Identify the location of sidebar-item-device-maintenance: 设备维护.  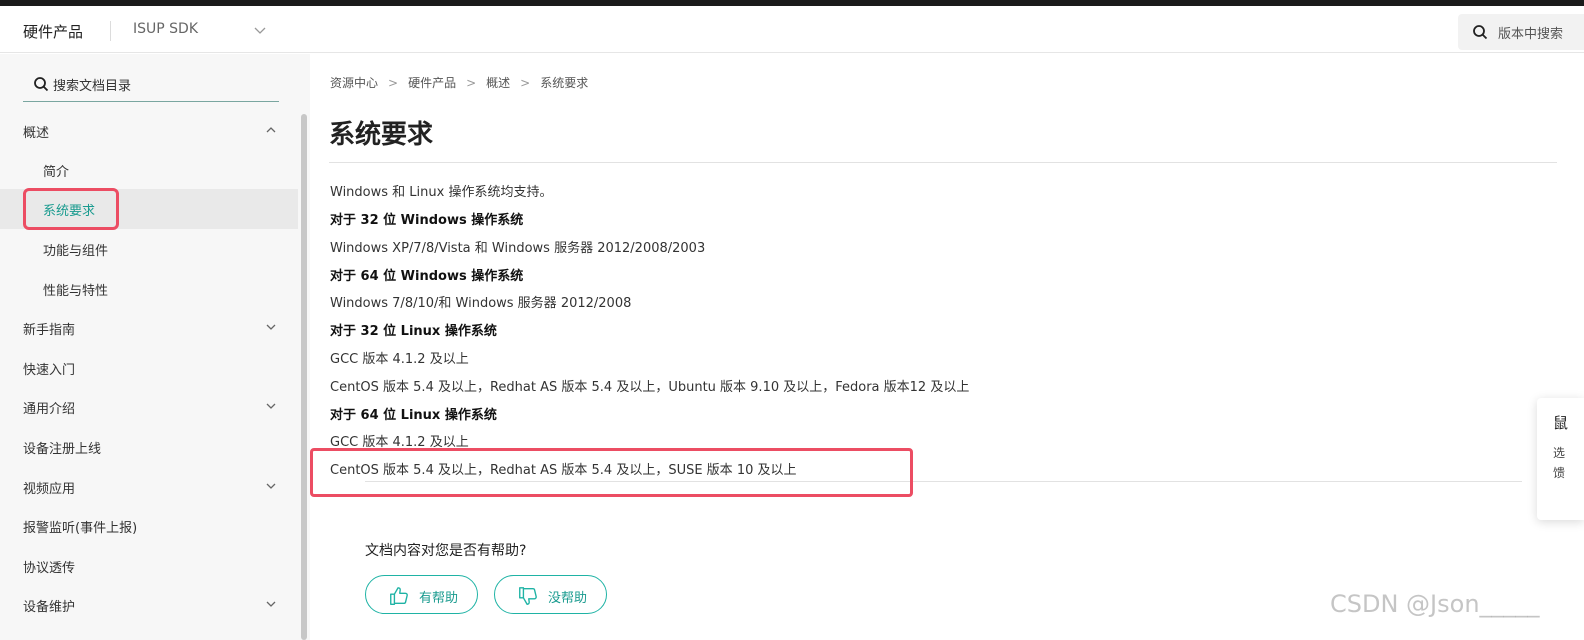
(149, 605).